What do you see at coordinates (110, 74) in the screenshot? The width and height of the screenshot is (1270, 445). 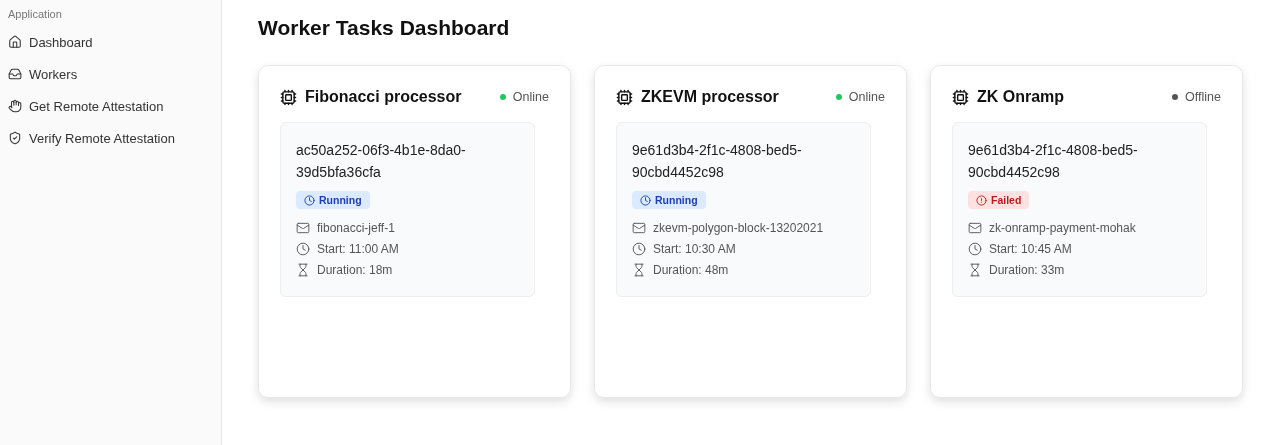 I see `sidebar-item: Workers` at bounding box center [110, 74].